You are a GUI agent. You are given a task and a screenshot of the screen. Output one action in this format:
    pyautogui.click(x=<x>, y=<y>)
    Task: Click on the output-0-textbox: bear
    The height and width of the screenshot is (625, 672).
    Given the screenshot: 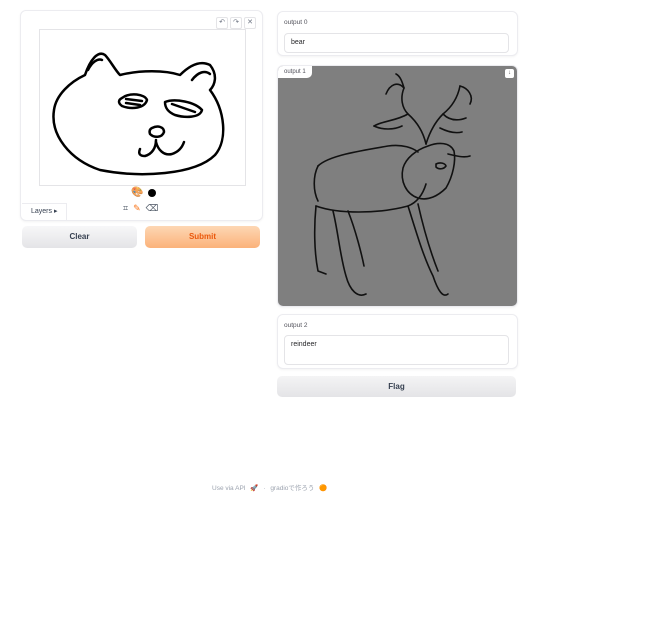 What is the action you would take?
    pyautogui.click(x=396, y=43)
    